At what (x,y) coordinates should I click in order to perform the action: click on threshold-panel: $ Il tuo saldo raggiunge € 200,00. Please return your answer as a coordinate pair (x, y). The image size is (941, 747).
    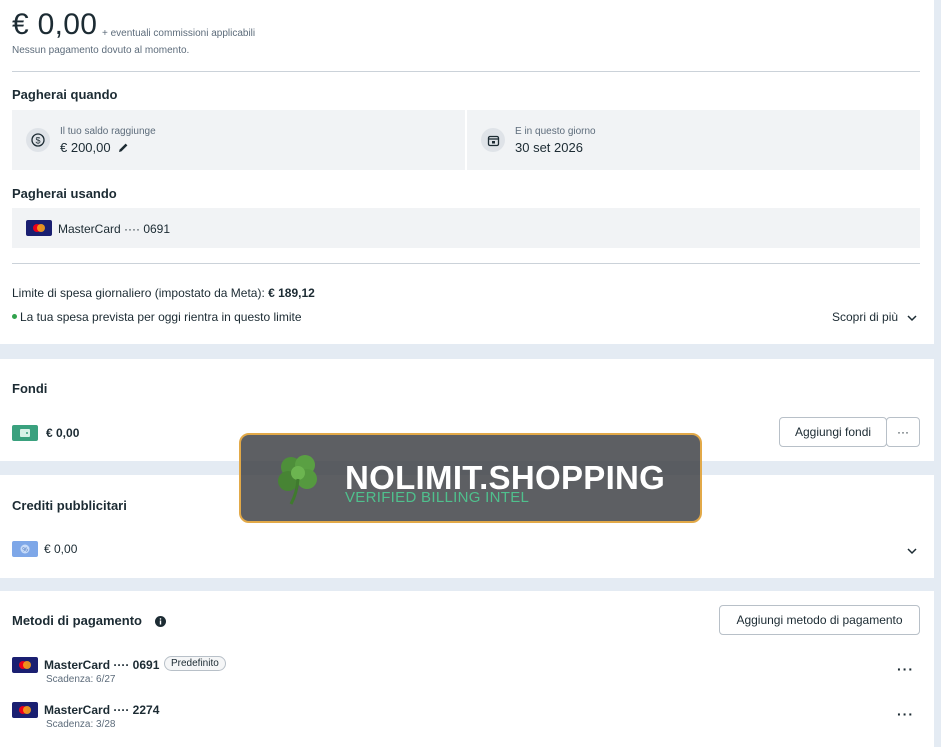
    Looking at the image, I should click on (238, 140).